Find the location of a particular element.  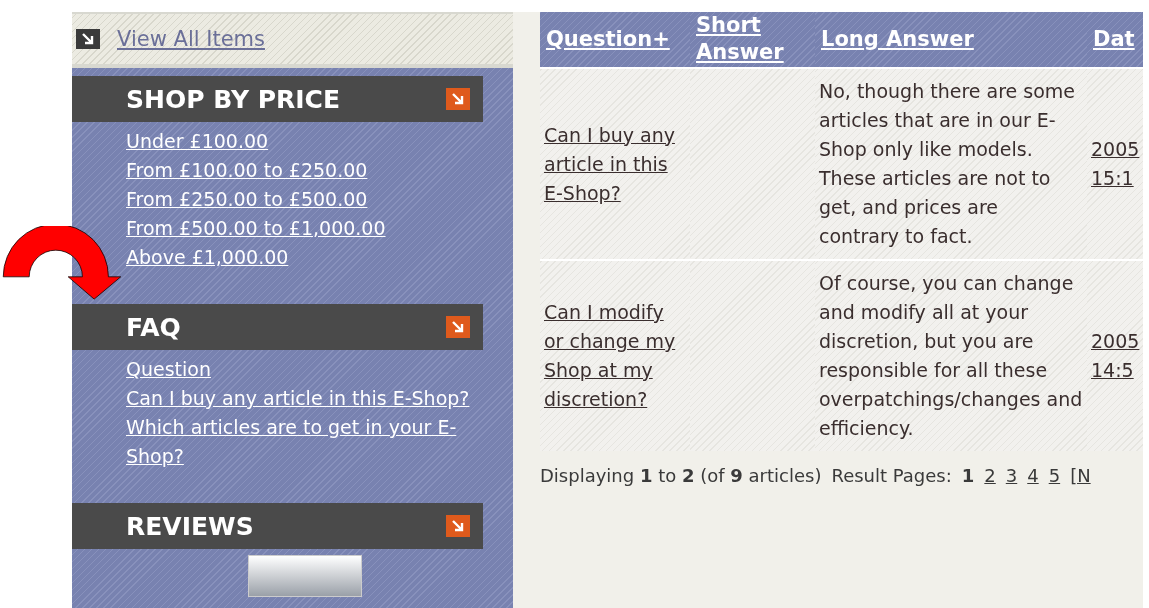

section-title: SHOP BY PRICE is located at coordinates (233, 99).